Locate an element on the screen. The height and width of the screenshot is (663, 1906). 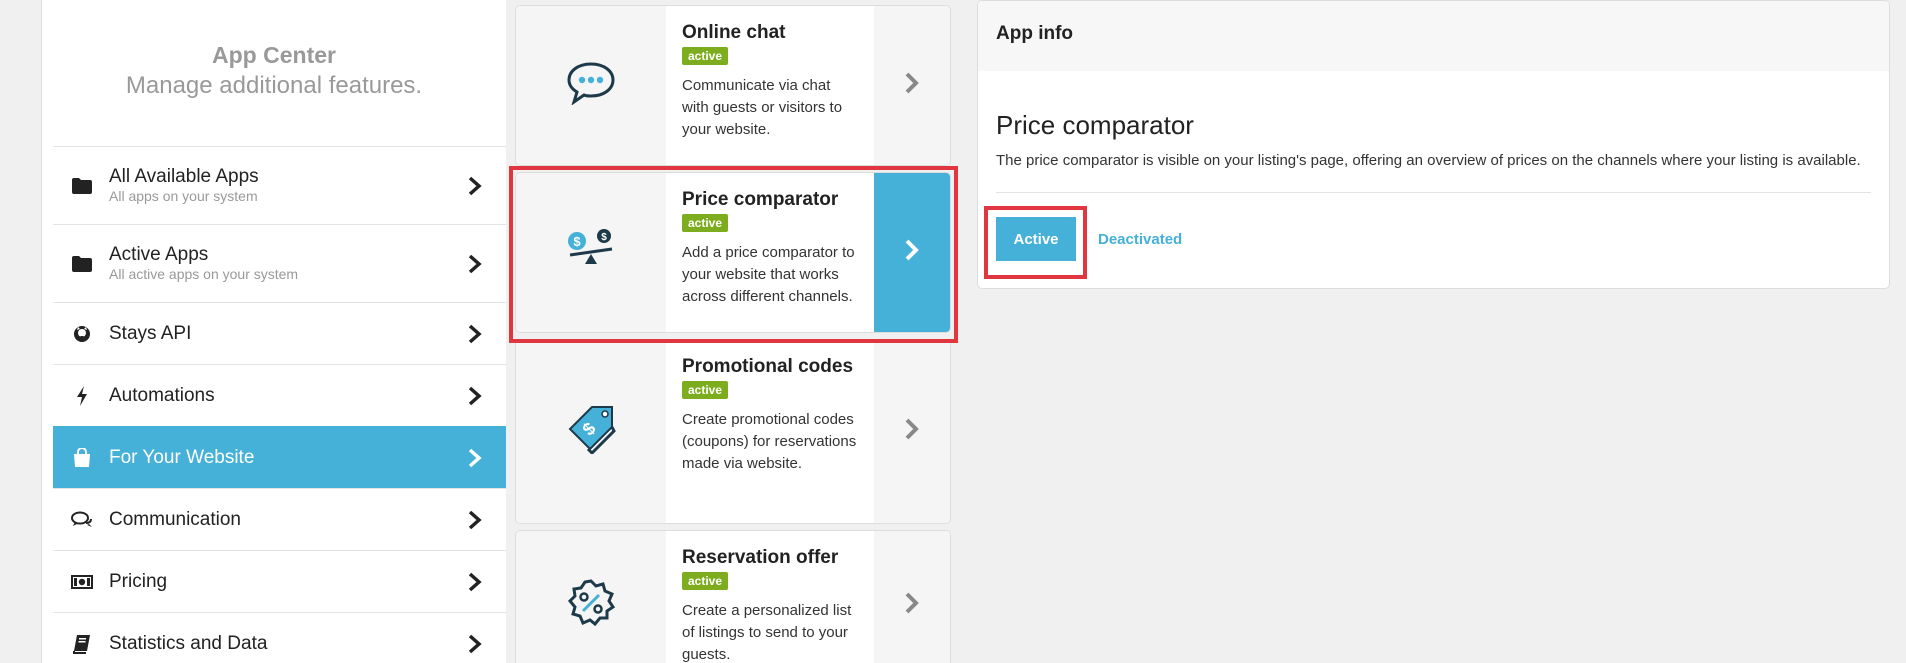
deactivated-link: Deactivated is located at coordinates (1140, 239).